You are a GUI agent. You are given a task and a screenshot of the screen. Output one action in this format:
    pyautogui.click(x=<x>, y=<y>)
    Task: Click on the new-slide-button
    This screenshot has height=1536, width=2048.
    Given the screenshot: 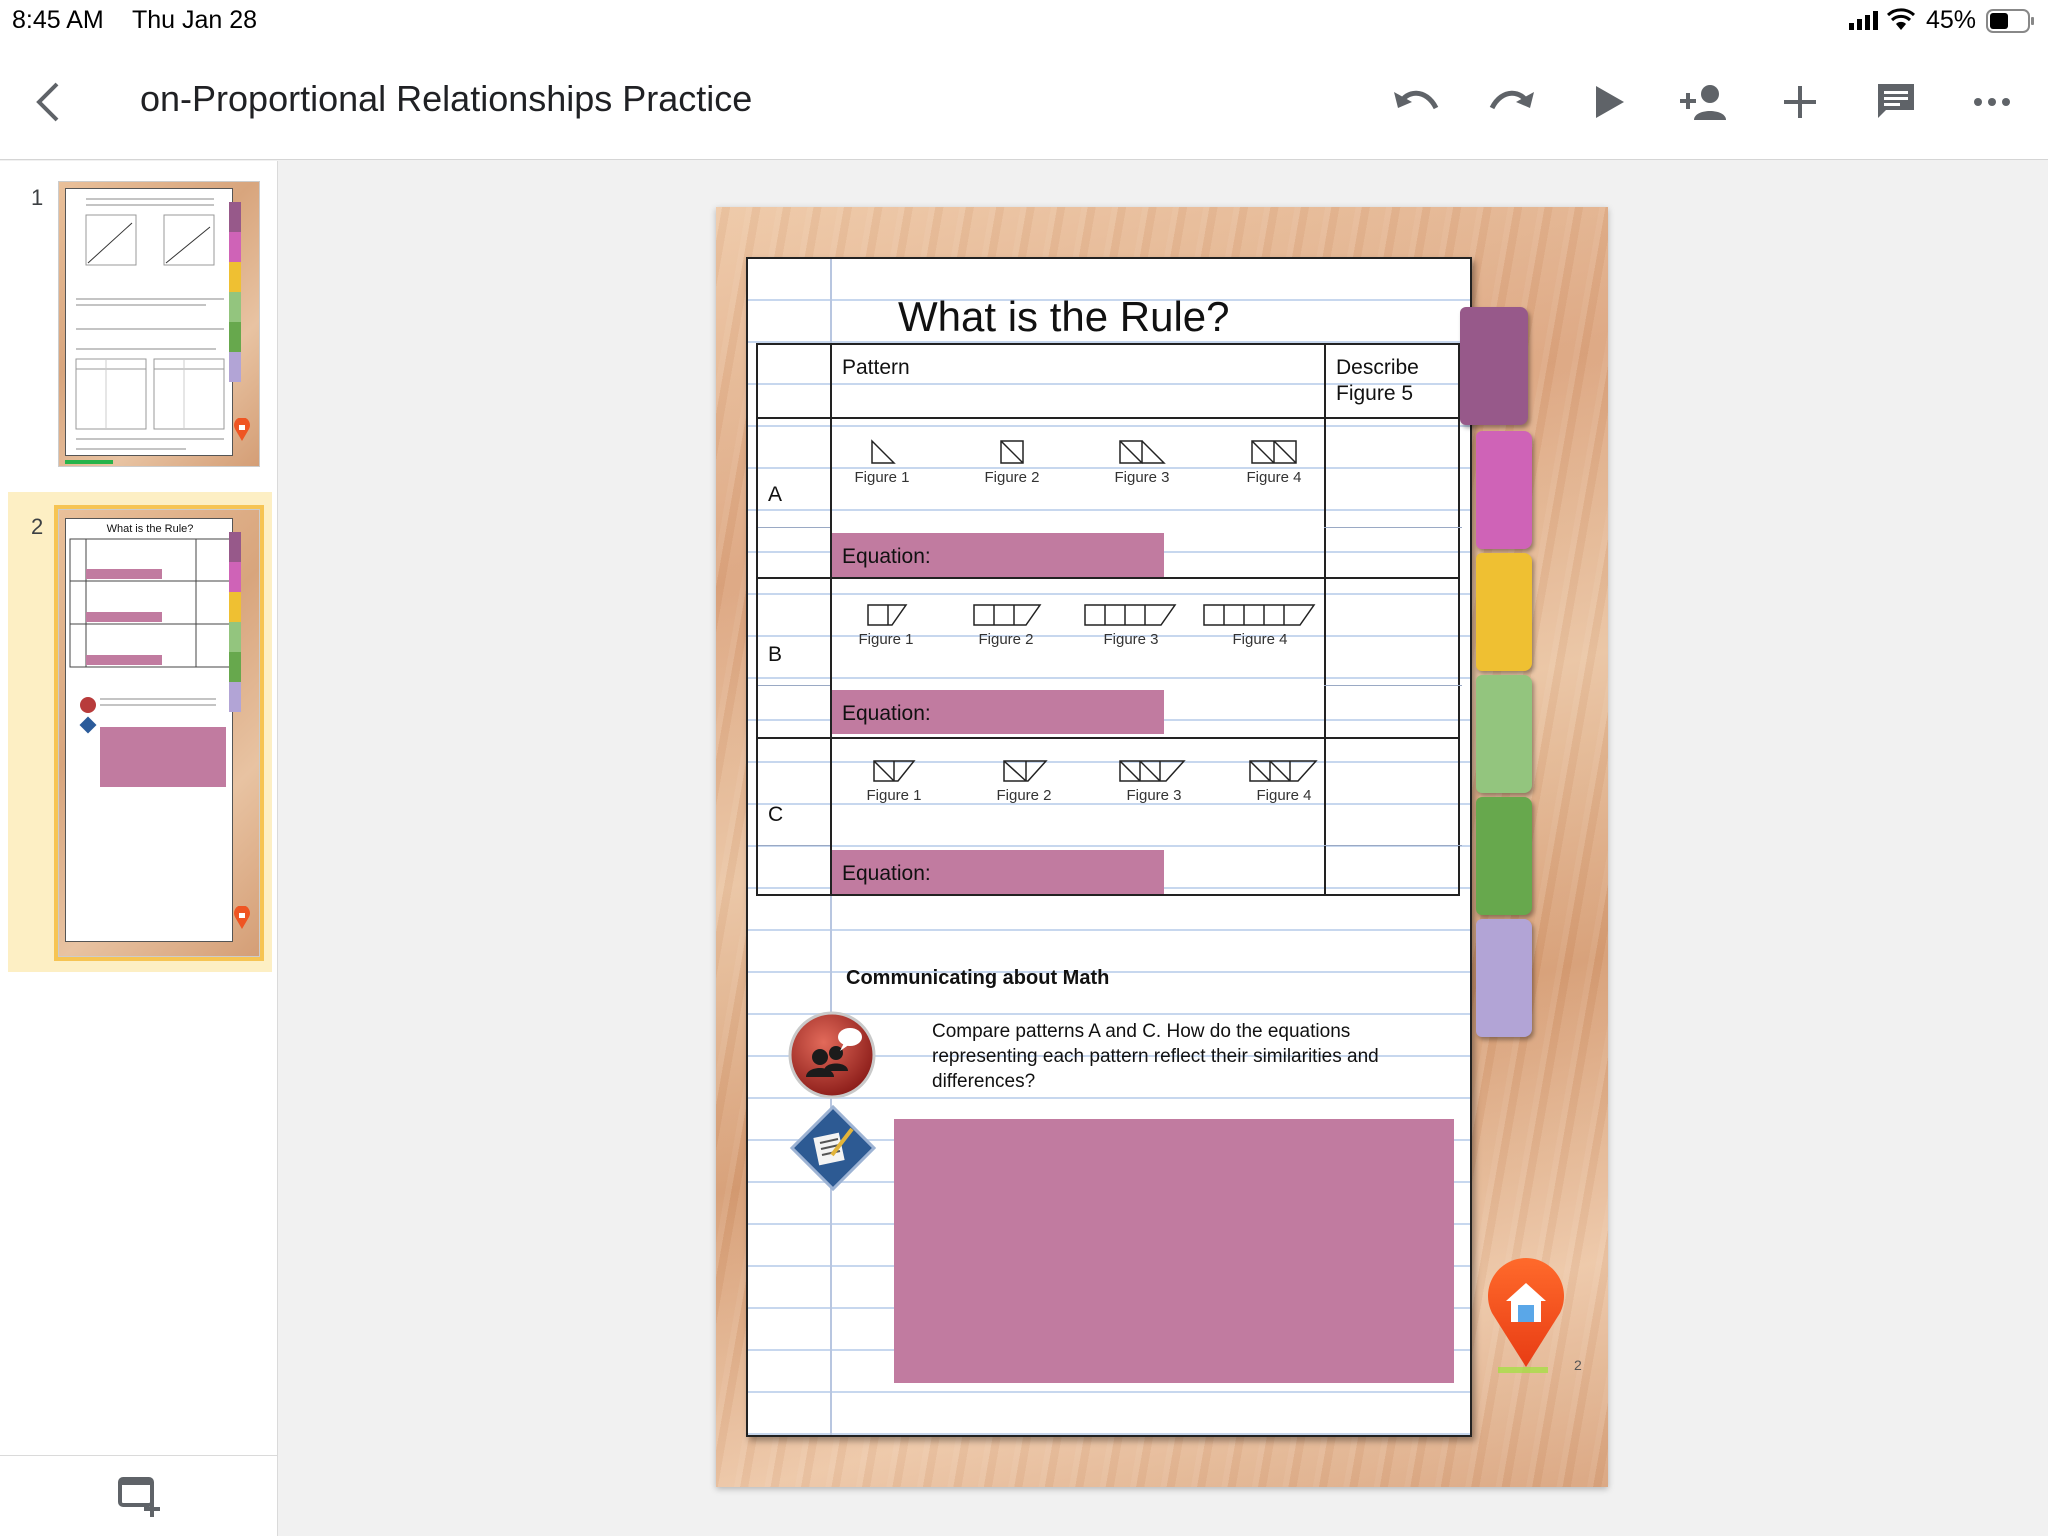 What is the action you would take?
    pyautogui.click(x=139, y=1496)
    